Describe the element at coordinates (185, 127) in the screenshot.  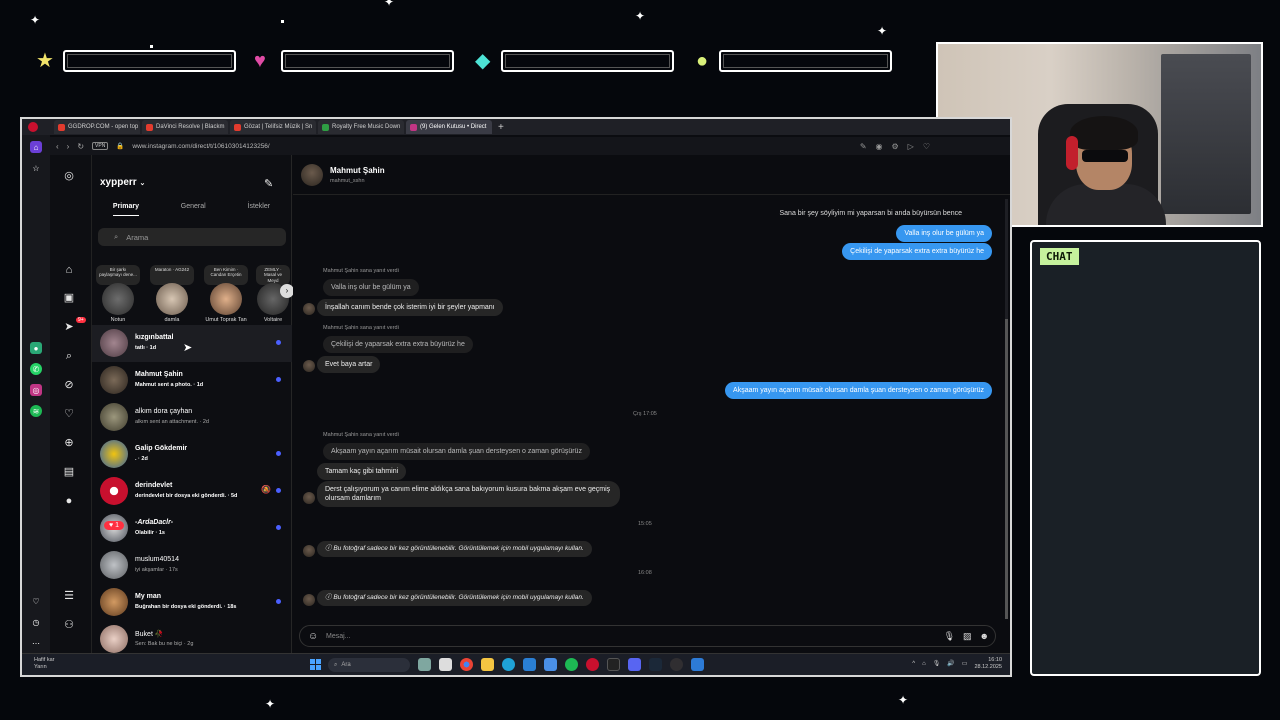
I see `browser-tab: DaVinci Resolve | Blackm` at that location.